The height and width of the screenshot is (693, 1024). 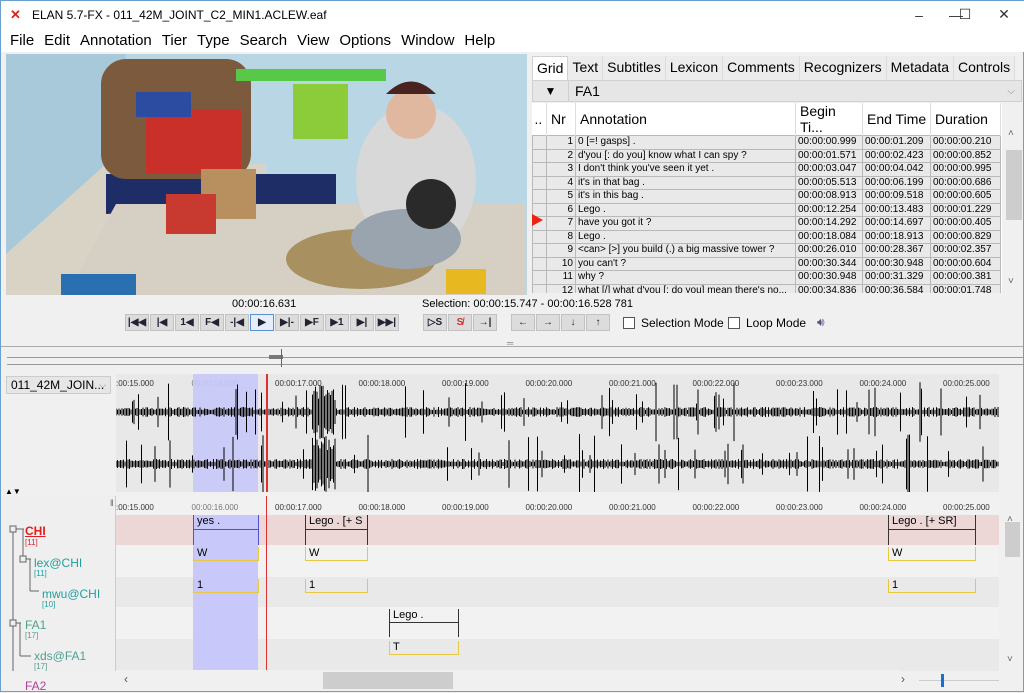 I want to click on row-end-cell: 00:00:36.584, so click(x=896, y=288).